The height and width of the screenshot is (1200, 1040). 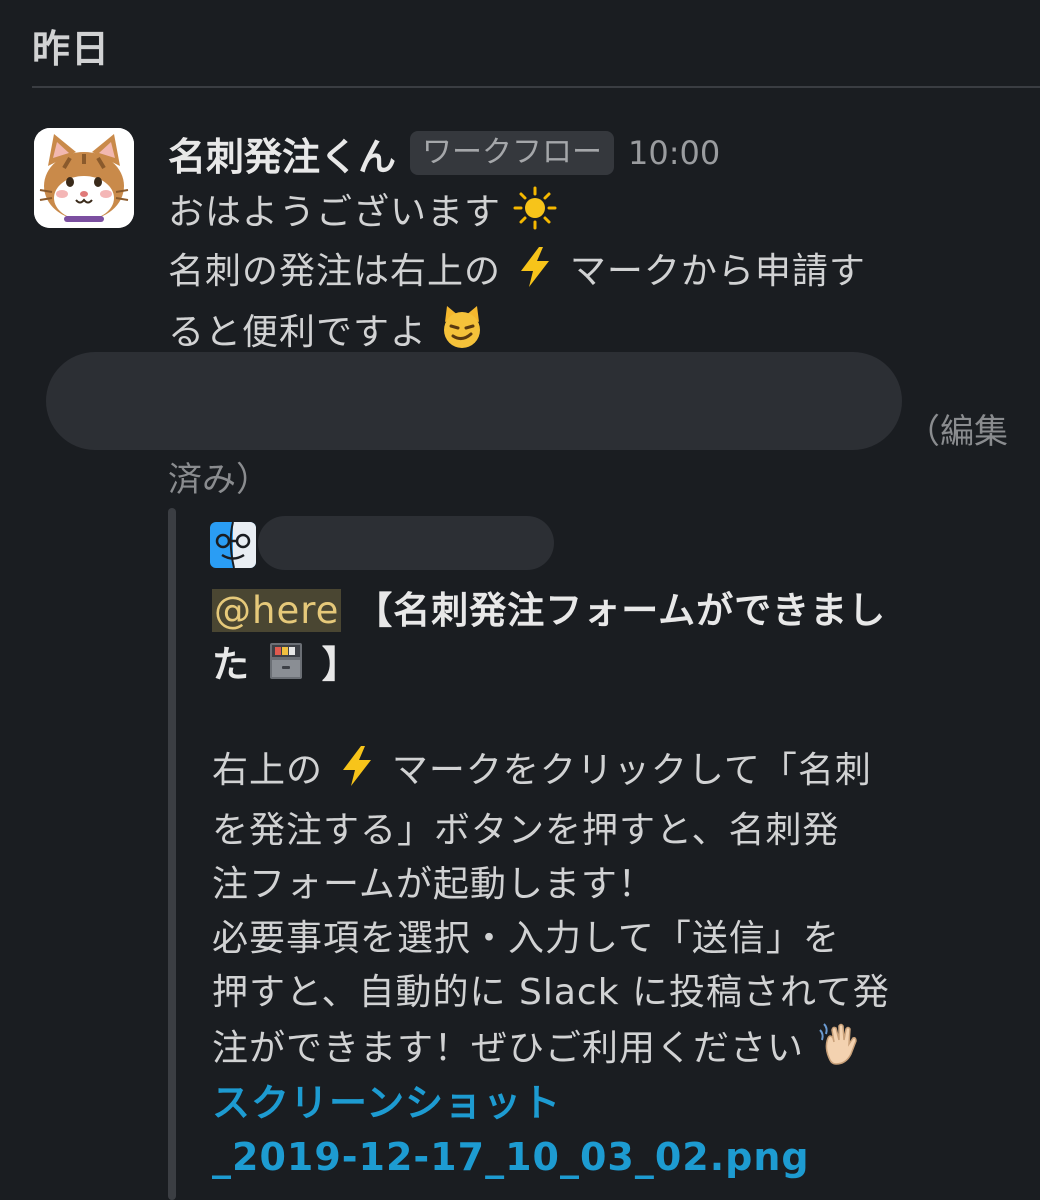 I want to click on here-mention: @here, so click(x=277, y=610).